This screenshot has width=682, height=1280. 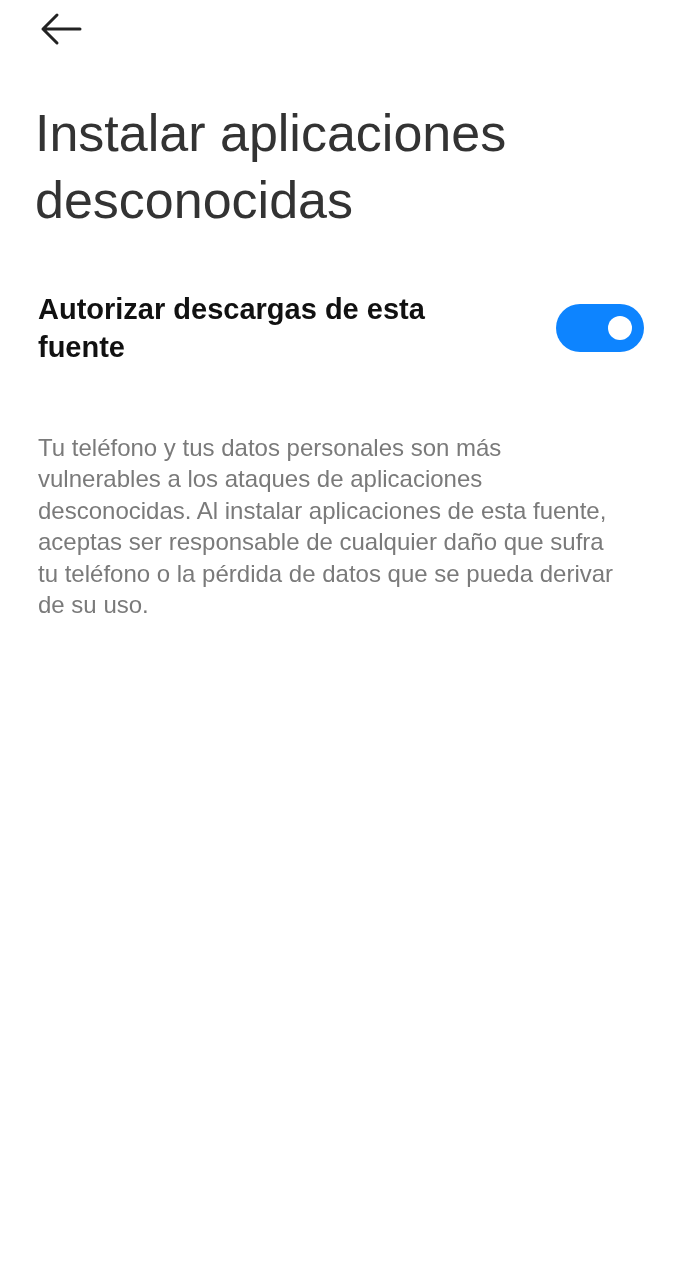 What do you see at coordinates (271, 167) in the screenshot?
I see `page-title: Instalar aplicaciones desconocidas` at bounding box center [271, 167].